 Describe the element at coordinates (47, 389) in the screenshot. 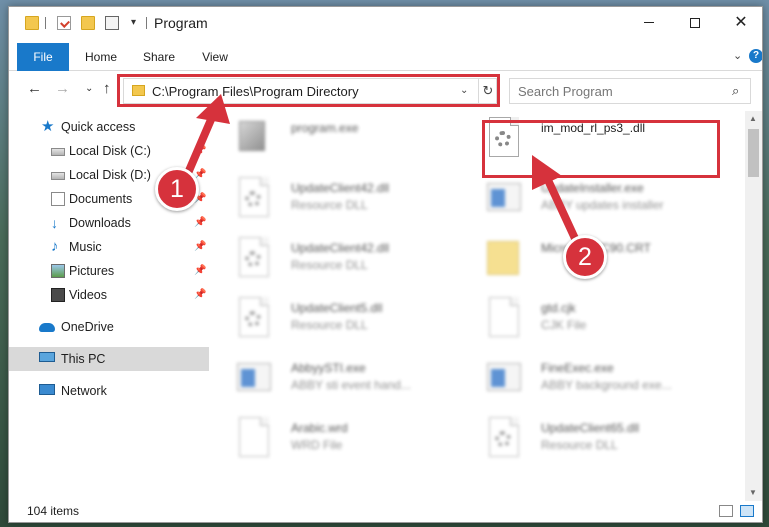

I see `network-icon` at that location.